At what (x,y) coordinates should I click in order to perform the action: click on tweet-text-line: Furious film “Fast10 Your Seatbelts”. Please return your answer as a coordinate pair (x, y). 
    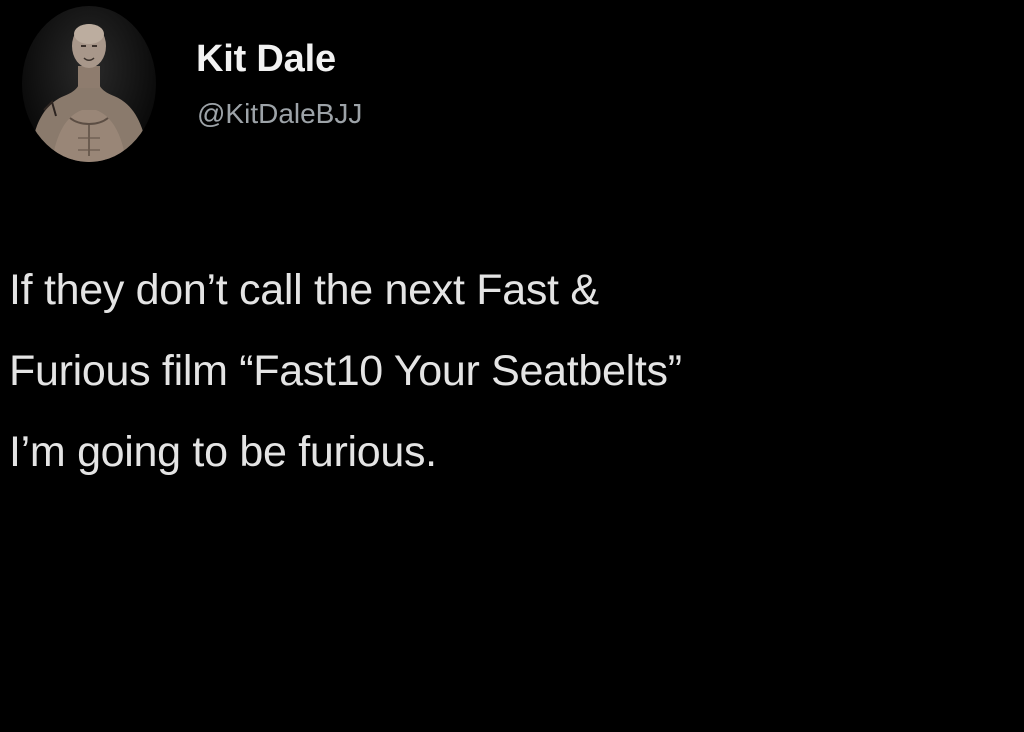
    Looking at the image, I should click on (345, 371).